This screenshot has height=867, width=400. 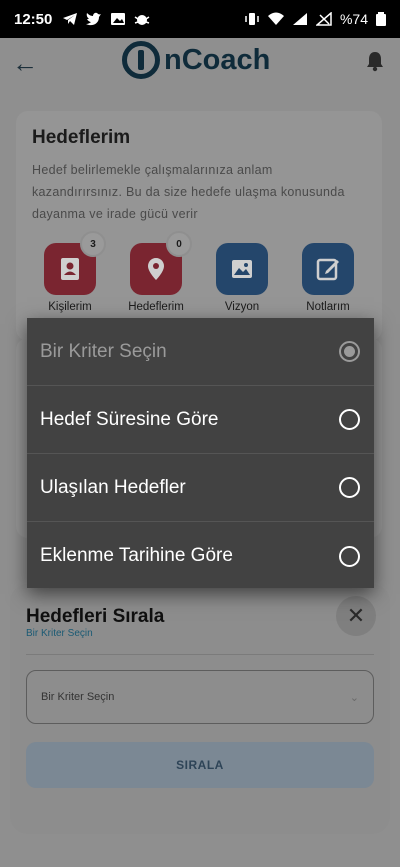 I want to click on location-pin-icon, so click(x=156, y=269).